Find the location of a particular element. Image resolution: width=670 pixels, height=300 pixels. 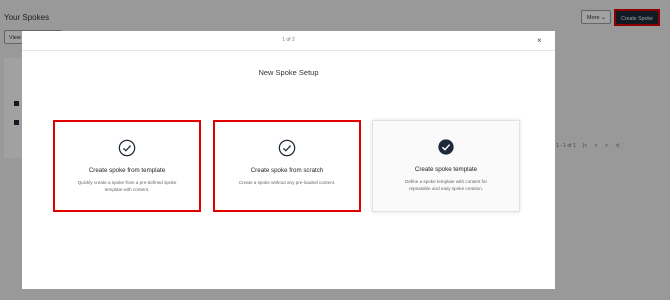

card-title: Create spoke from template is located at coordinates (127, 170).